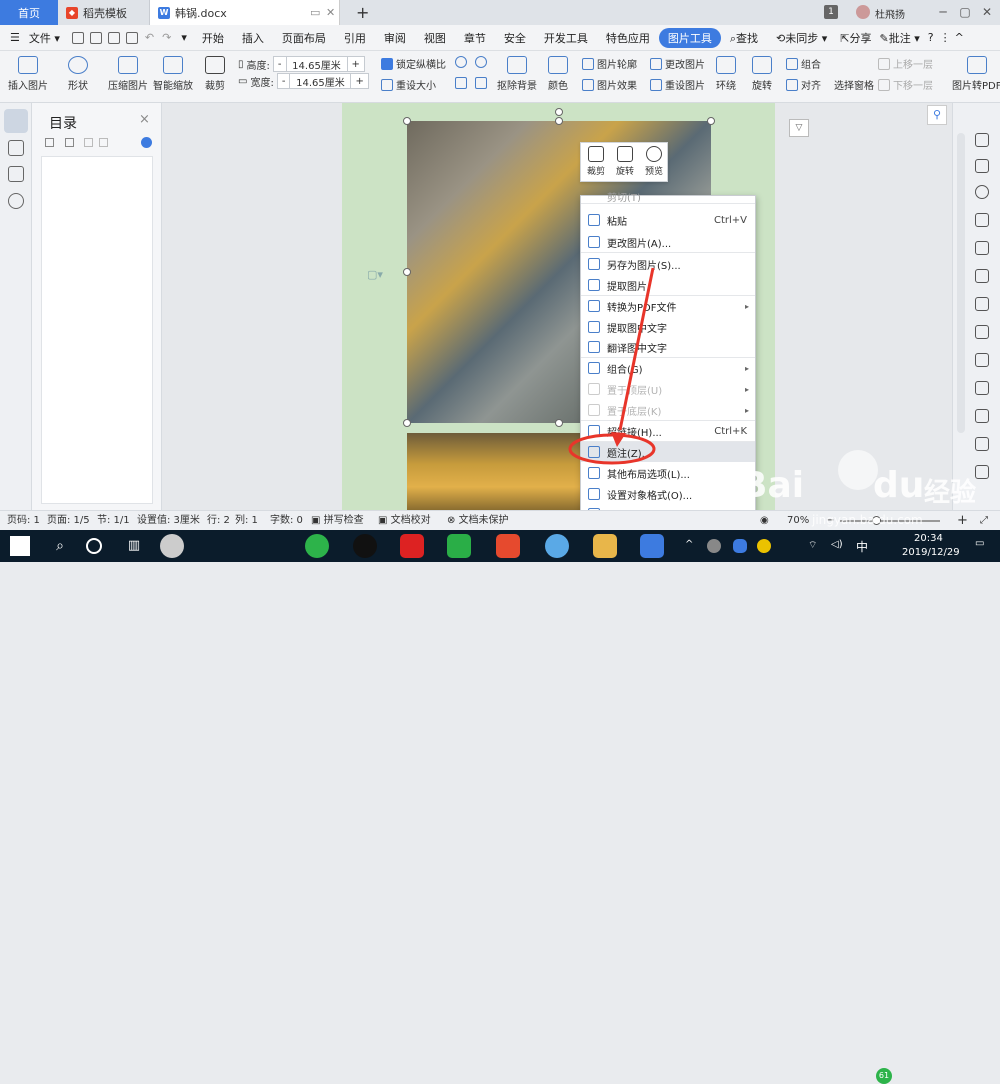 The width and height of the screenshot is (1000, 1084). What do you see at coordinates (97, 330) in the screenshot?
I see `toc-list` at bounding box center [97, 330].